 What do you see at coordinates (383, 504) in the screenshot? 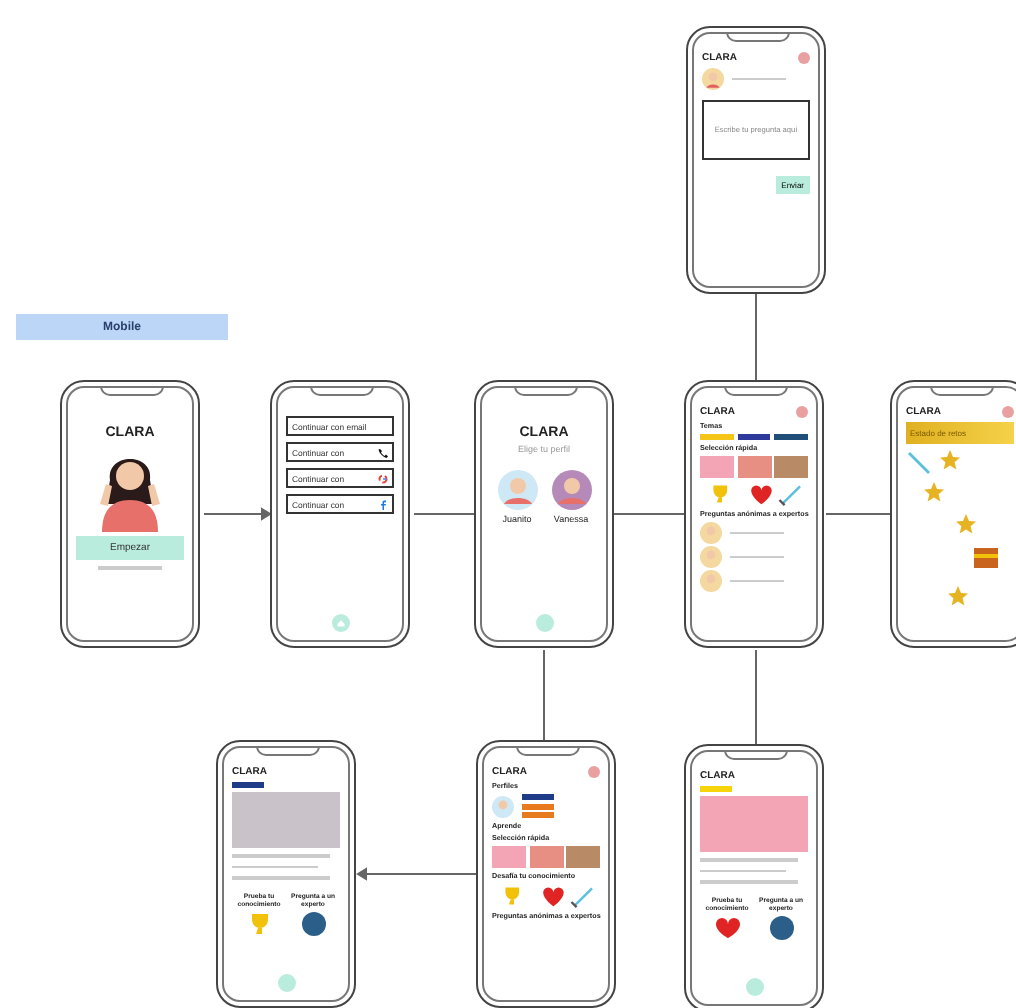
I see `facebook-icon` at bounding box center [383, 504].